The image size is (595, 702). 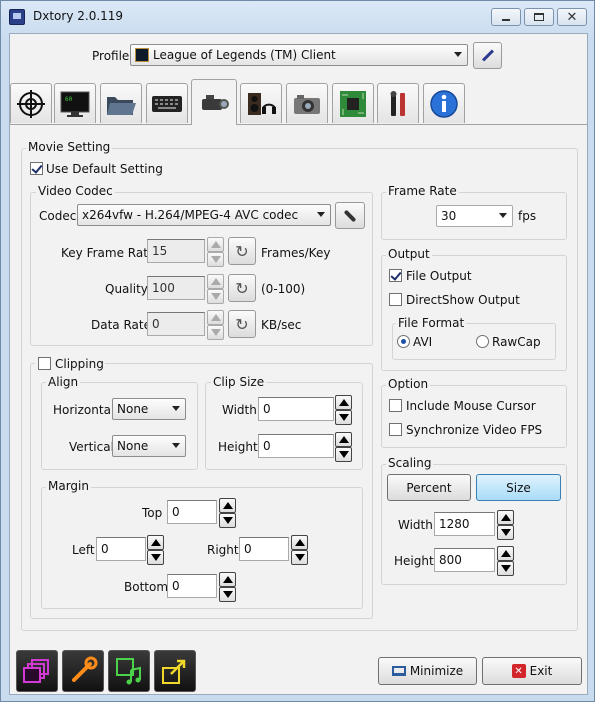 What do you see at coordinates (298, 124) in the screenshot?
I see `tab-strip-divider` at bounding box center [298, 124].